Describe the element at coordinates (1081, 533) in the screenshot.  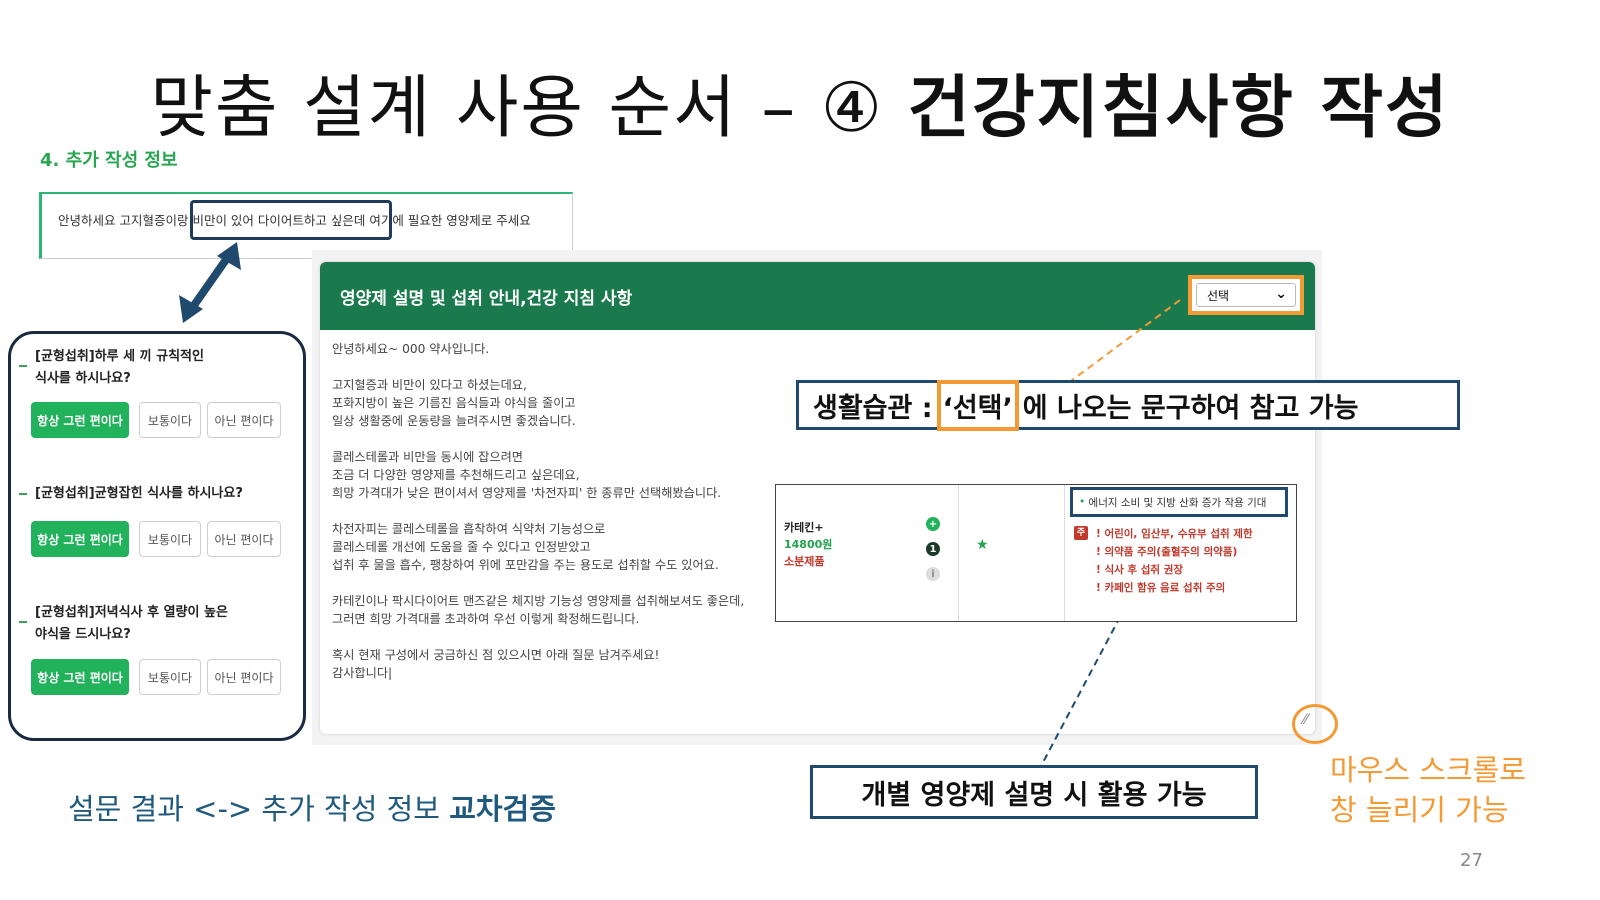
I see `warning-badge: 주` at that location.